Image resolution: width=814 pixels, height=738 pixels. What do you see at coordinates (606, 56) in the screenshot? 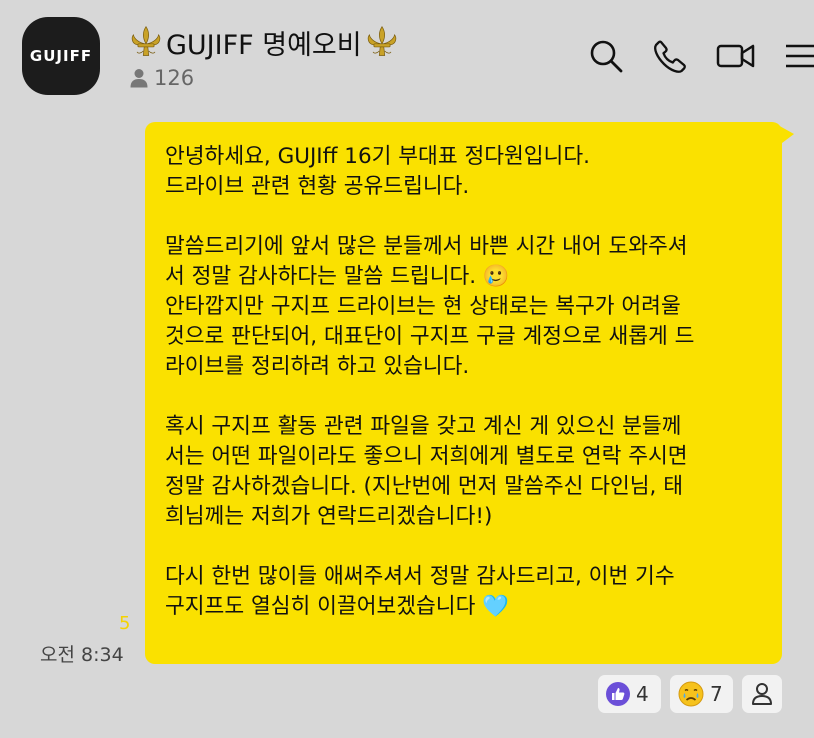
I see `search-icon` at bounding box center [606, 56].